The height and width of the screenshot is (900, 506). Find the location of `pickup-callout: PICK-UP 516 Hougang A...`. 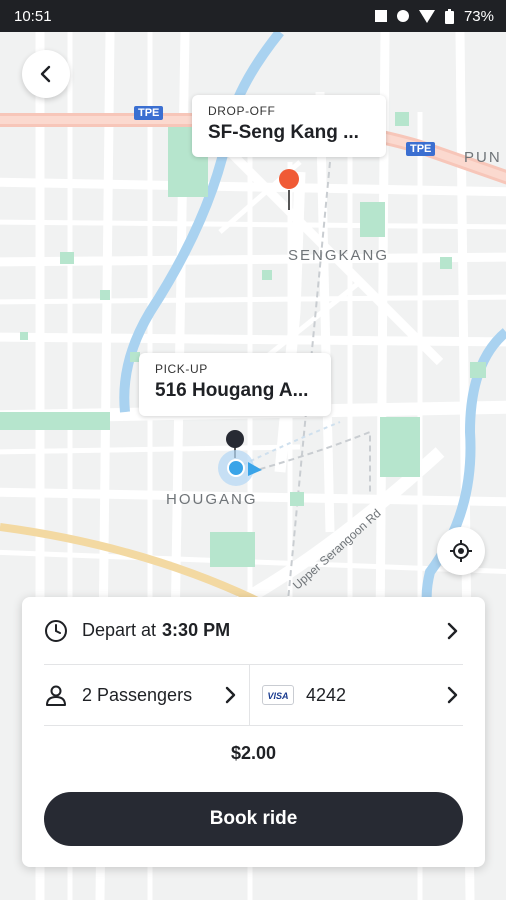

pickup-callout: PICK-UP 516 Hougang A... is located at coordinates (235, 384).